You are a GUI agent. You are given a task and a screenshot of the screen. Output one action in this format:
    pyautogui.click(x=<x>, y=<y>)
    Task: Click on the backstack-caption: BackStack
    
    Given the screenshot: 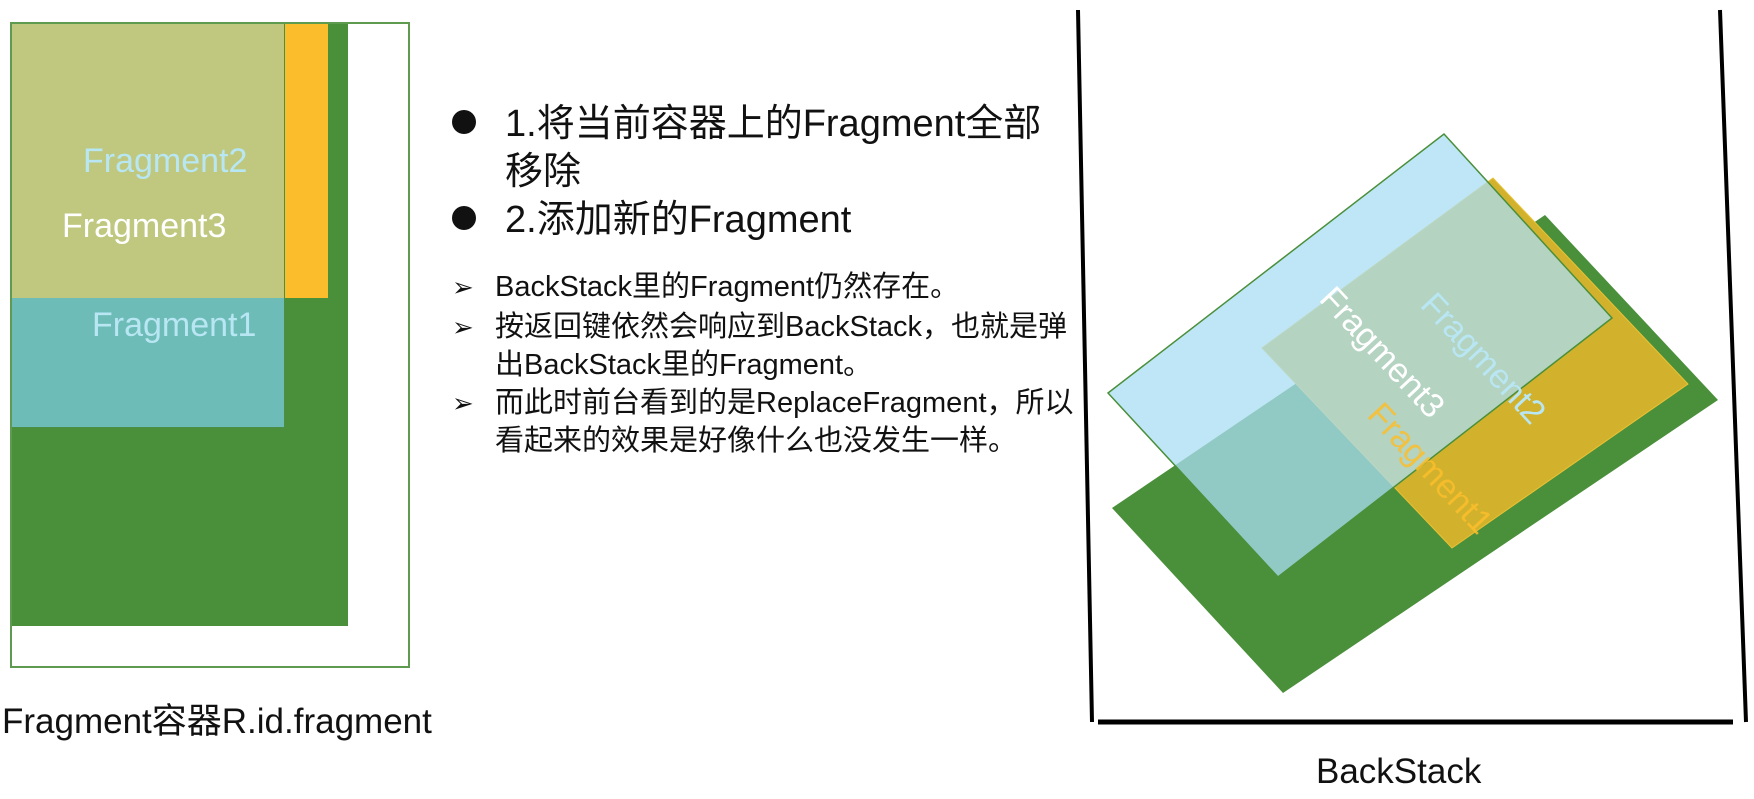 What is the action you would take?
    pyautogui.click(x=1399, y=771)
    